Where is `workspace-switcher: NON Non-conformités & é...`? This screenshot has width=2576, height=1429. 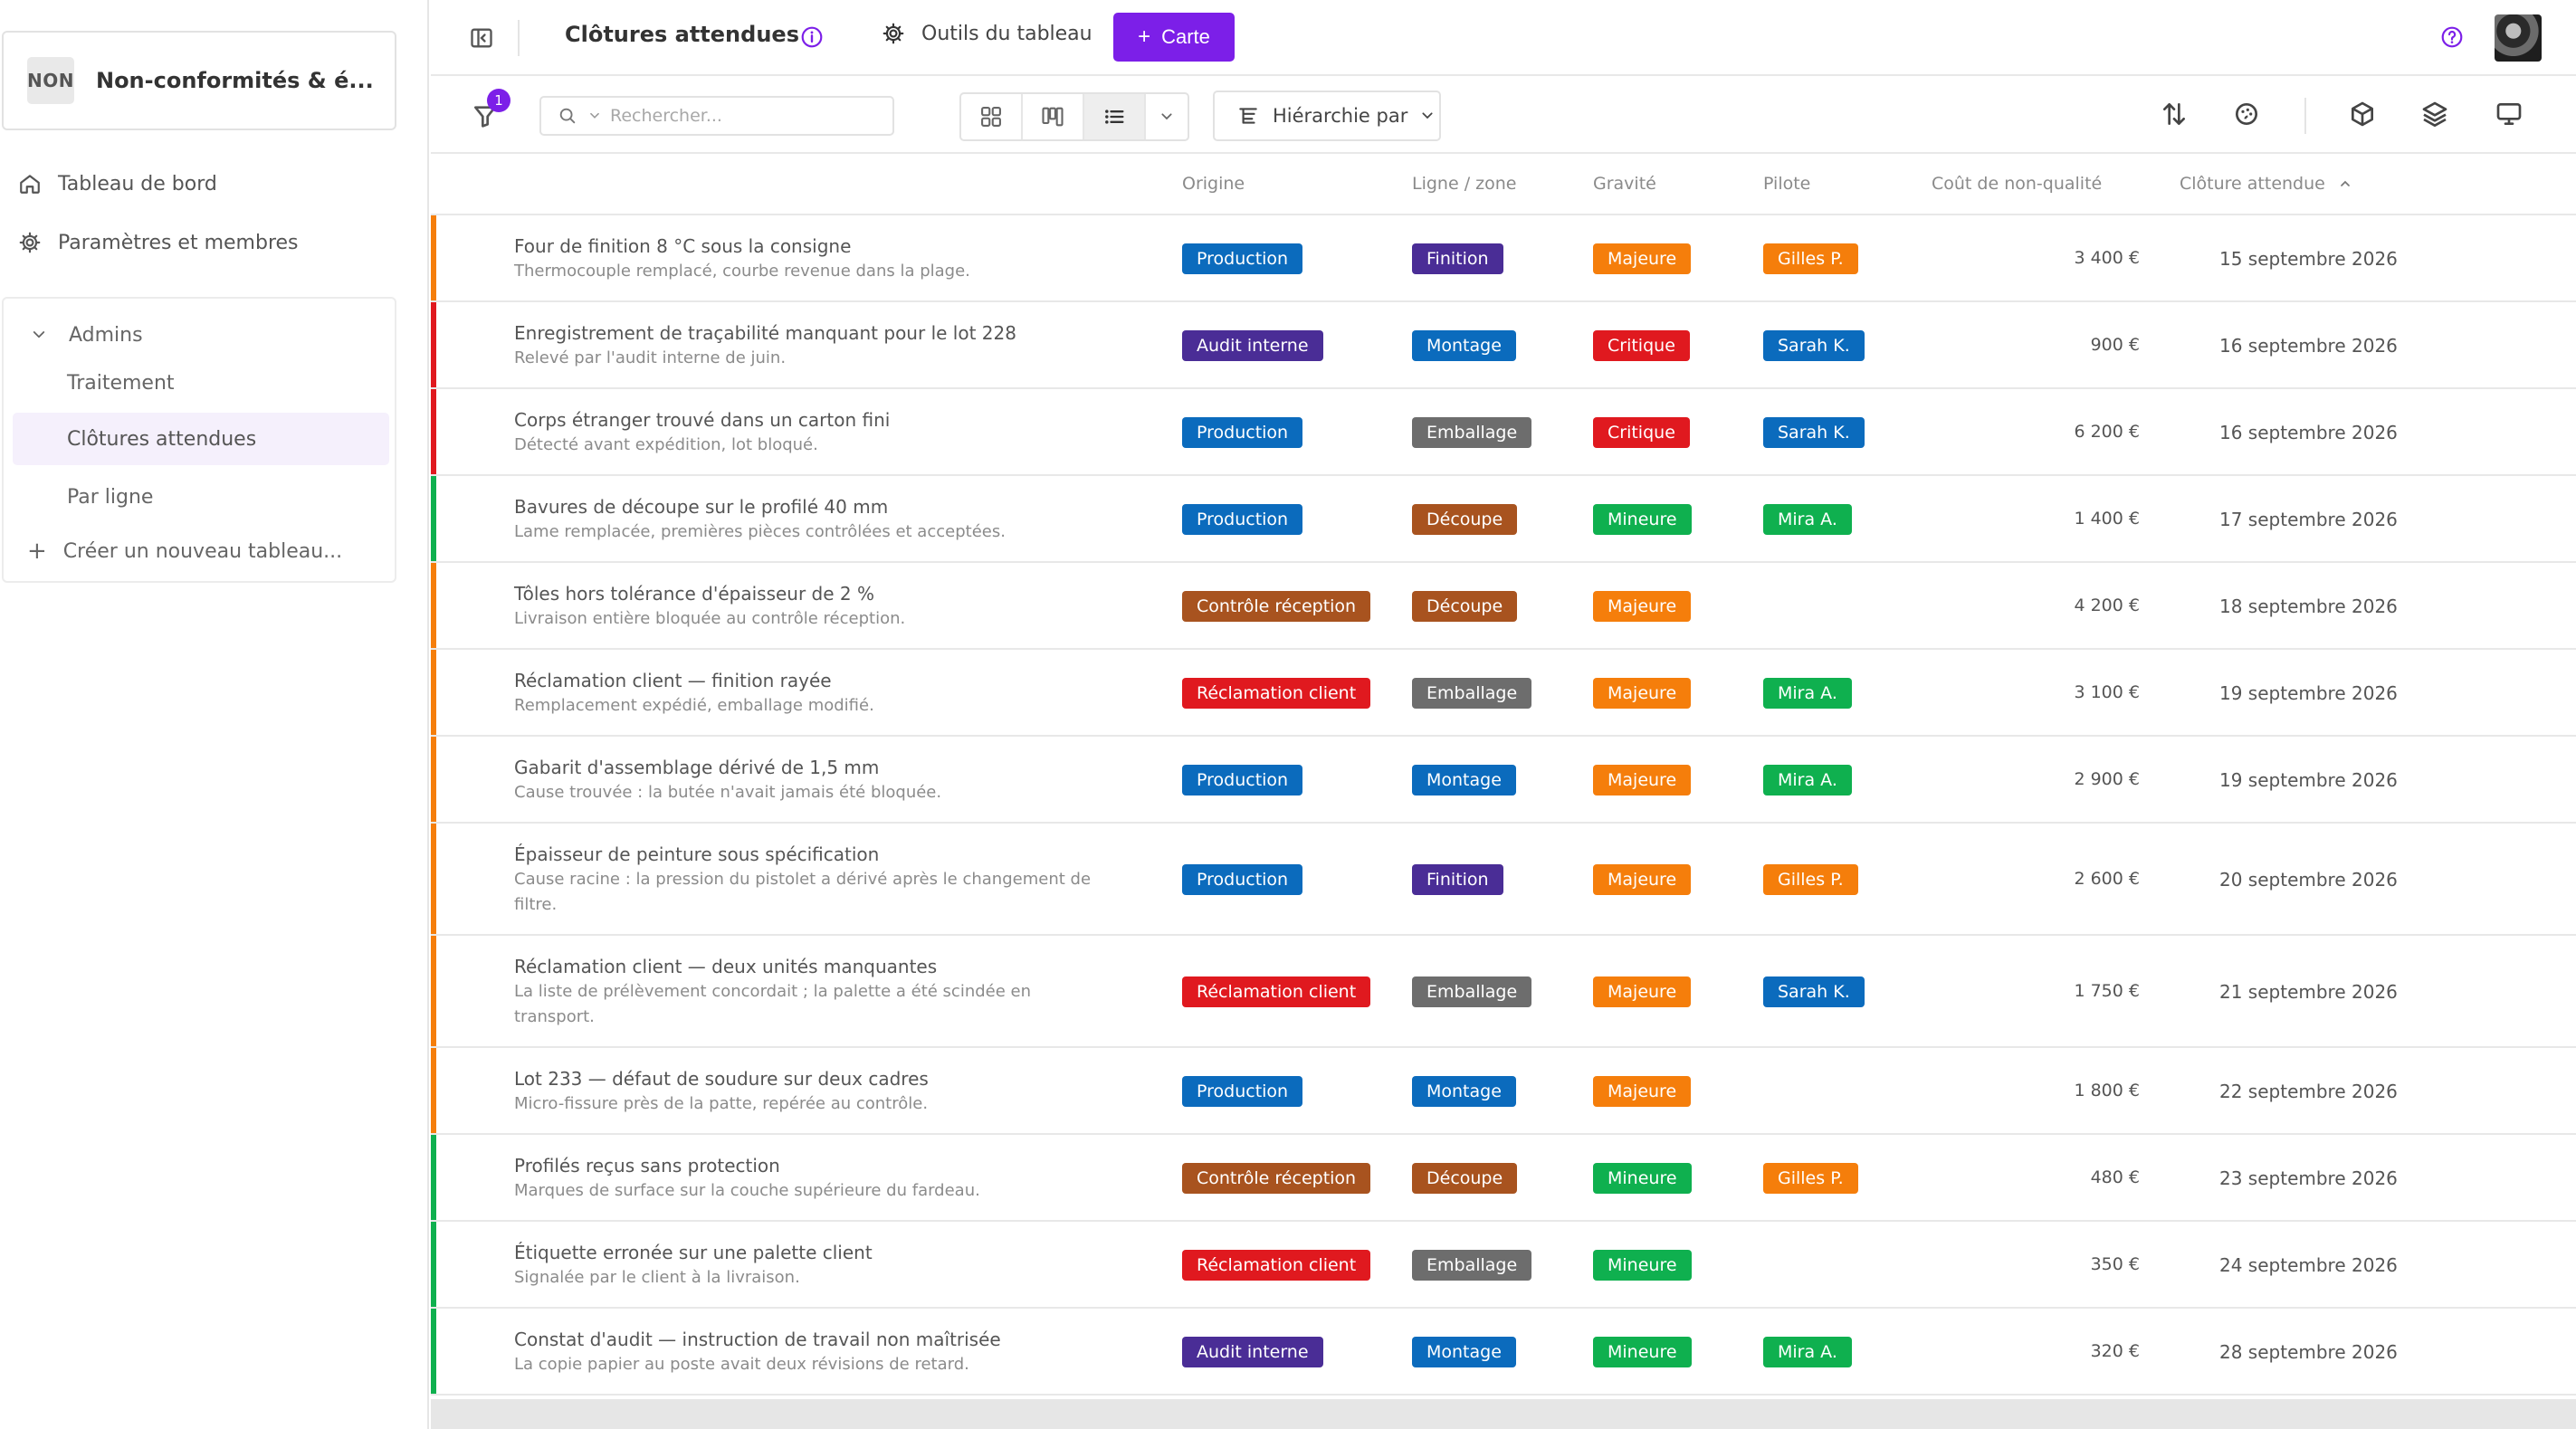 workspace-switcher: NON Non-conformités & é... is located at coordinates (199, 80).